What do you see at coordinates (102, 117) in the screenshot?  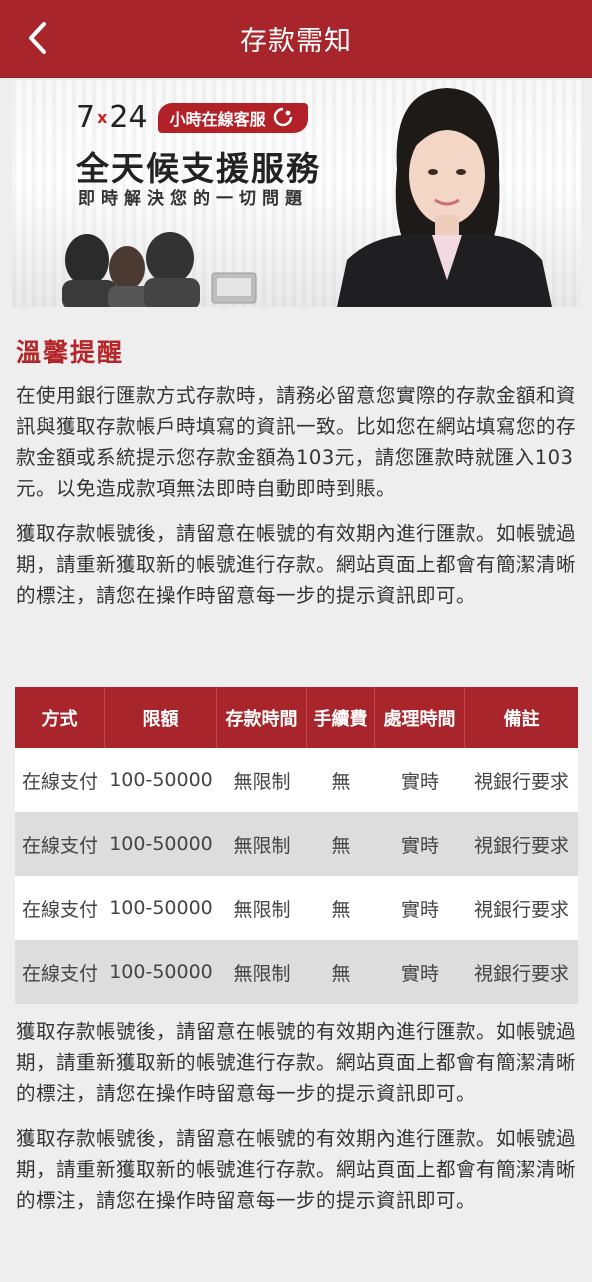 I see `banner-x: x` at bounding box center [102, 117].